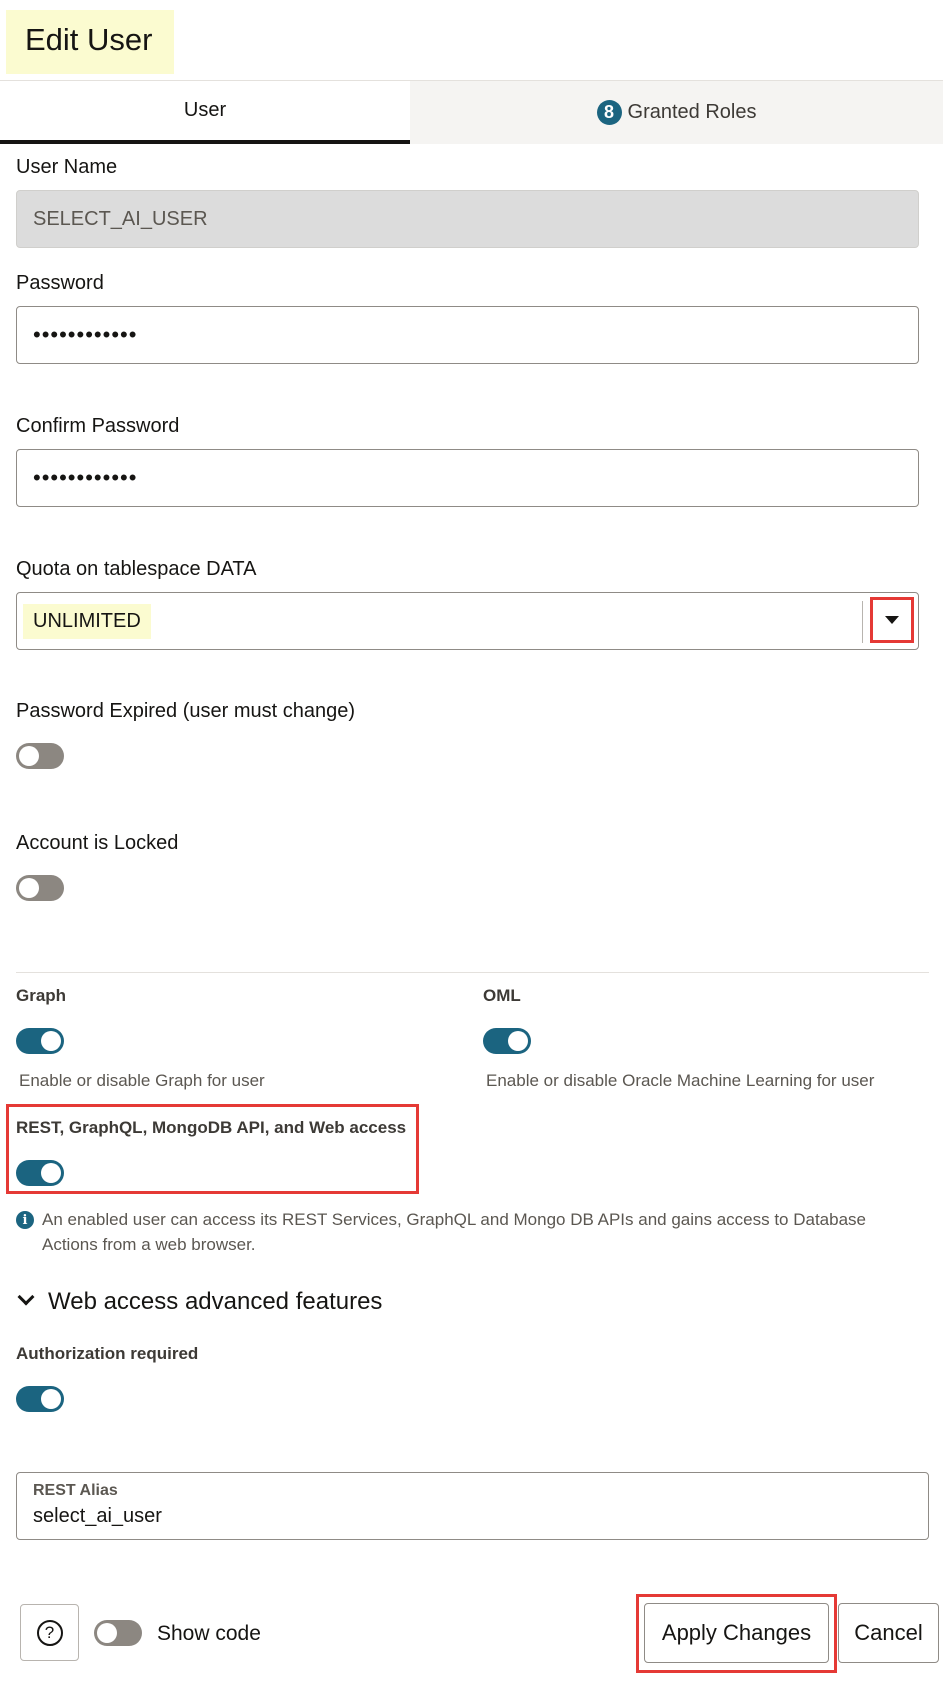 Image resolution: width=943 pixels, height=1681 pixels. I want to click on account-locked-label: Account is Locked, so click(97, 843).